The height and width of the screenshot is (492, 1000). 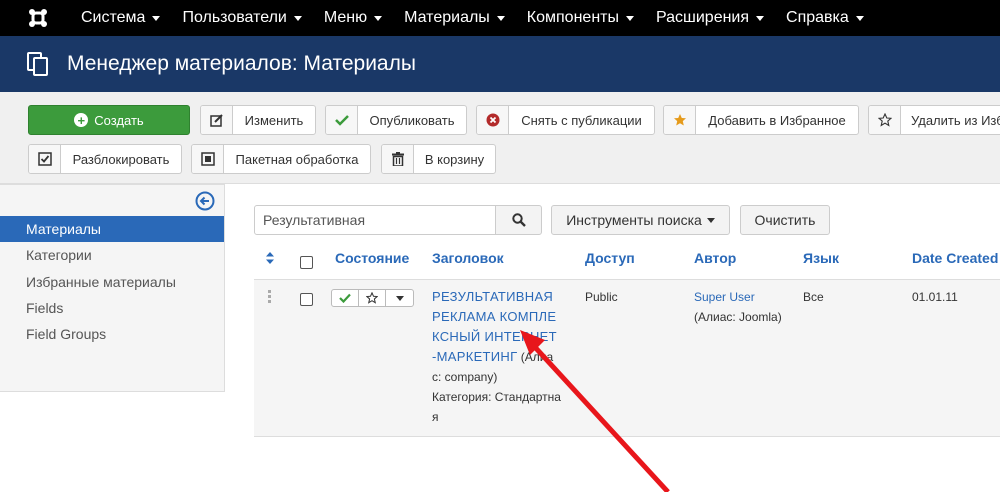 I want to click on trash-label: В корзину, so click(x=454, y=159).